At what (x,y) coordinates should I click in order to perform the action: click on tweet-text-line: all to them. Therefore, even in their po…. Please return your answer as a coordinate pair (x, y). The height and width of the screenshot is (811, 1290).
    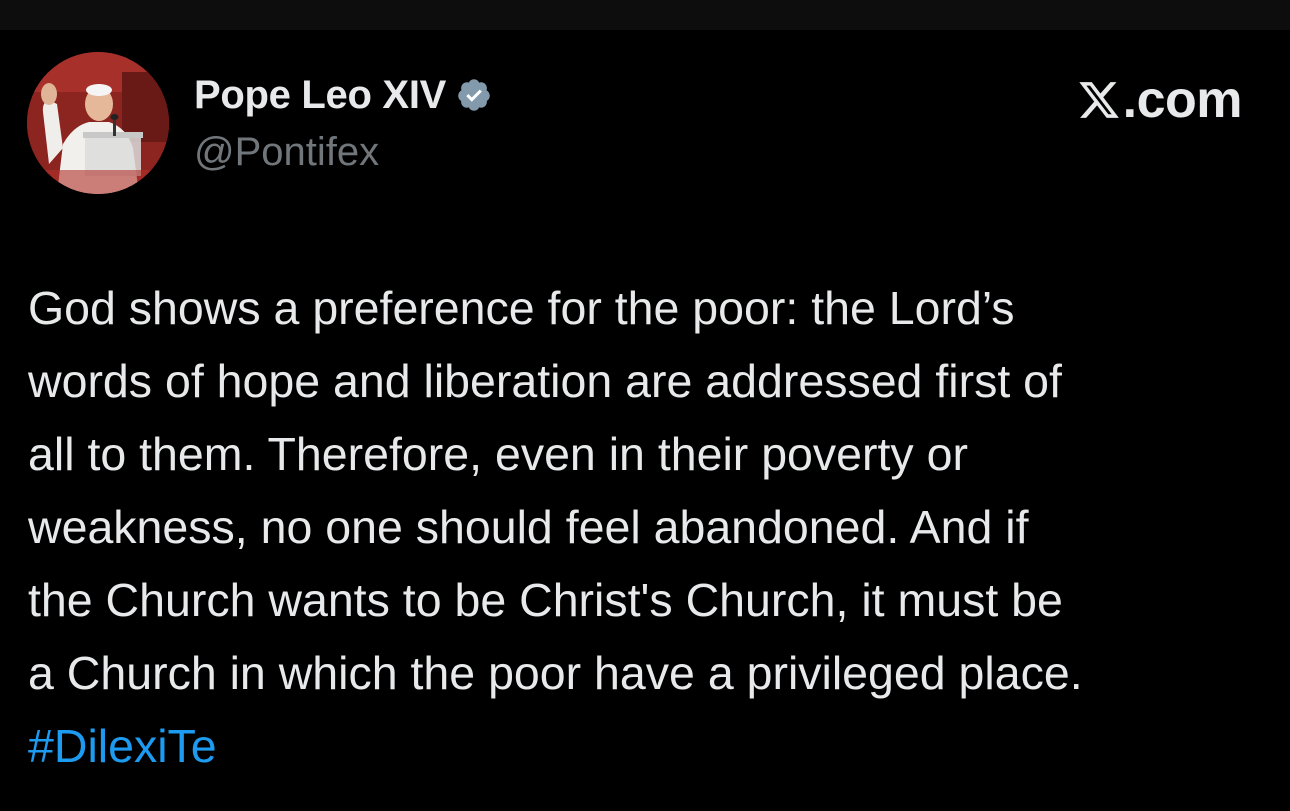
    Looking at the image, I should click on (498, 454).